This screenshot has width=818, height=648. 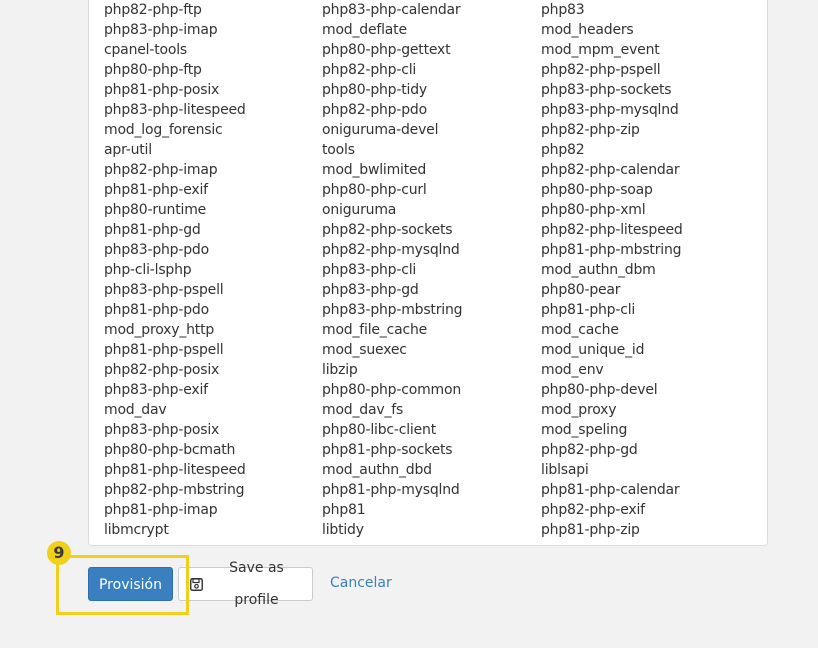 What do you see at coordinates (380, 130) in the screenshot?
I see `package-item: oniguruma-devel` at bounding box center [380, 130].